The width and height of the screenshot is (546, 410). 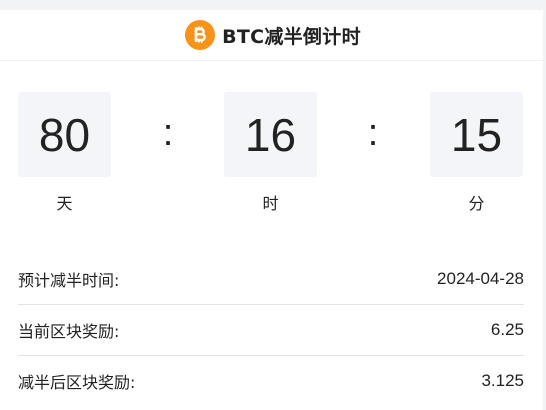 I want to click on page-title: BTC减半倒计时, so click(x=291, y=36).